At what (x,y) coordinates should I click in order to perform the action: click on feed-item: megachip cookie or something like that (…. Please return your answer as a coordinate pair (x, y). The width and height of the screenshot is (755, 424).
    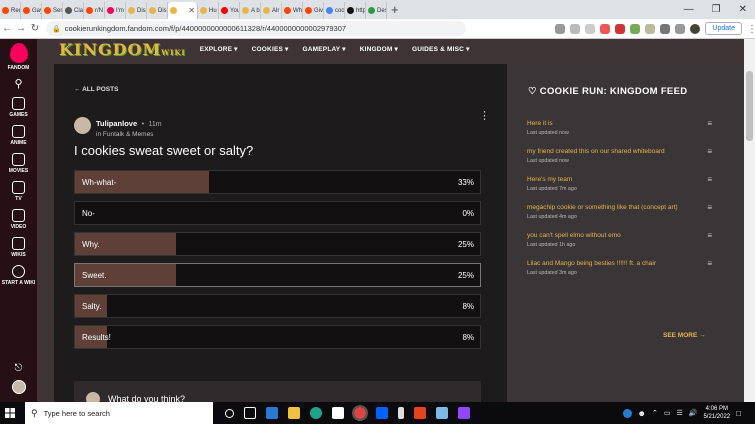
    Looking at the image, I should click on (619, 211).